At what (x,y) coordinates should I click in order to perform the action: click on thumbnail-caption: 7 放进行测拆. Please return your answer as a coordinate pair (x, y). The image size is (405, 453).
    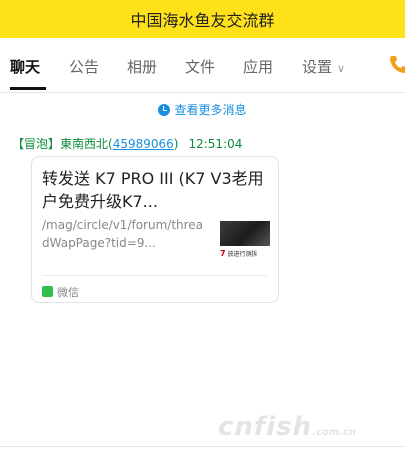
    Looking at the image, I should click on (239, 253).